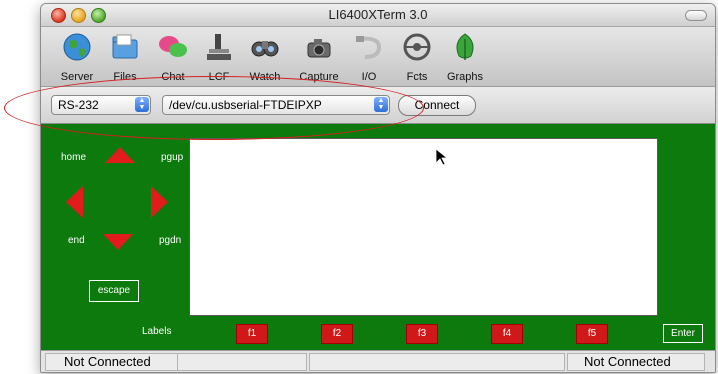 The height and width of the screenshot is (374, 718). Describe the element at coordinates (465, 46) in the screenshot. I see `leaf-icon` at that location.